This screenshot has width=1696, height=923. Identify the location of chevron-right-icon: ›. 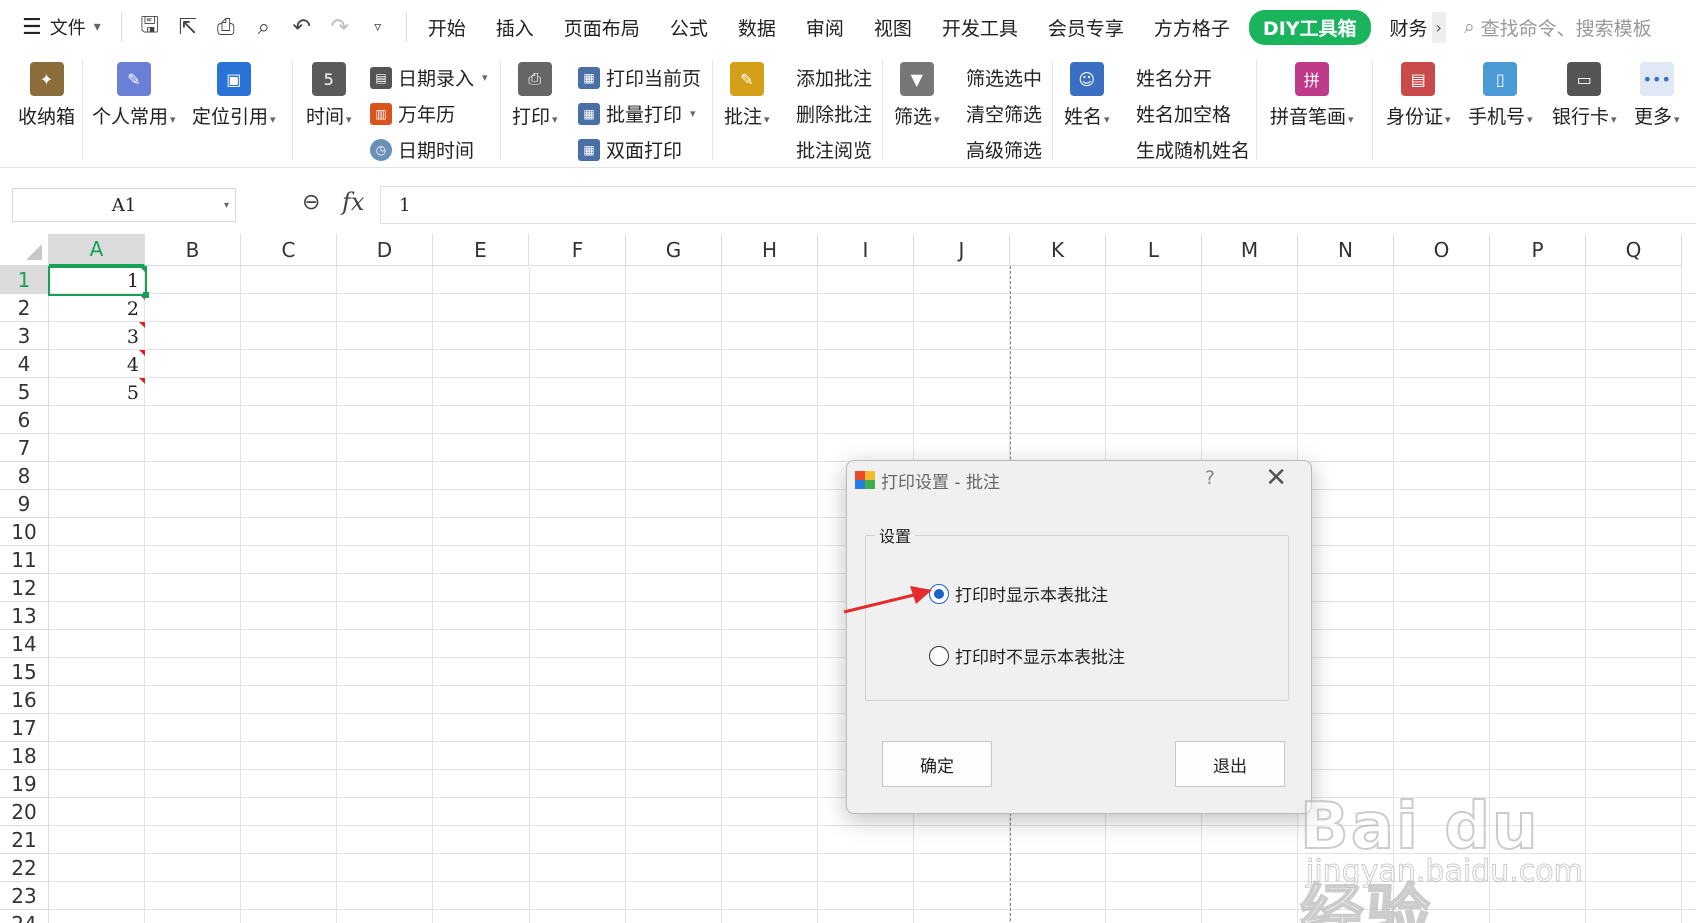
(1438, 27).